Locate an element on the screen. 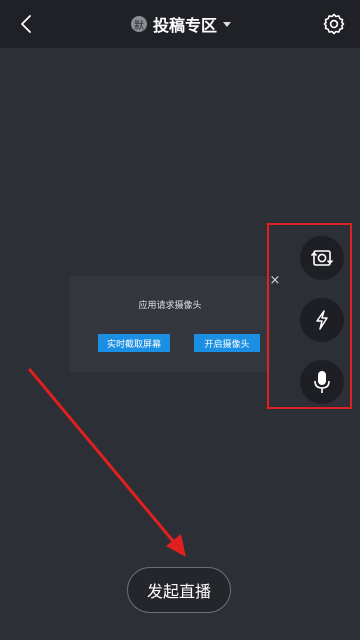 The width and height of the screenshot is (360, 640). top-bar: 默 投稿专区 is located at coordinates (180, 24).